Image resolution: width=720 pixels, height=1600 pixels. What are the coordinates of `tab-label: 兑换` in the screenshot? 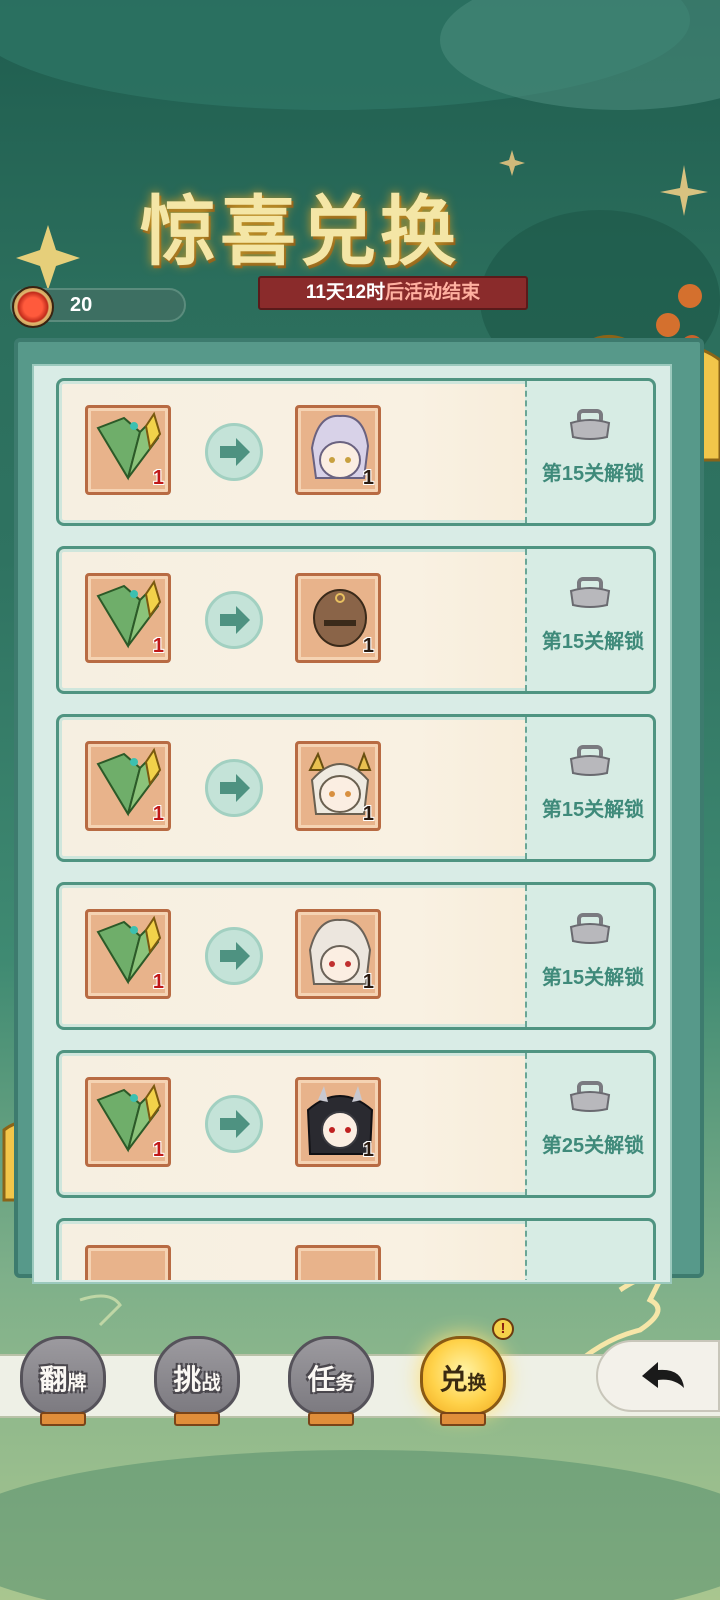 It's located at (463, 1379).